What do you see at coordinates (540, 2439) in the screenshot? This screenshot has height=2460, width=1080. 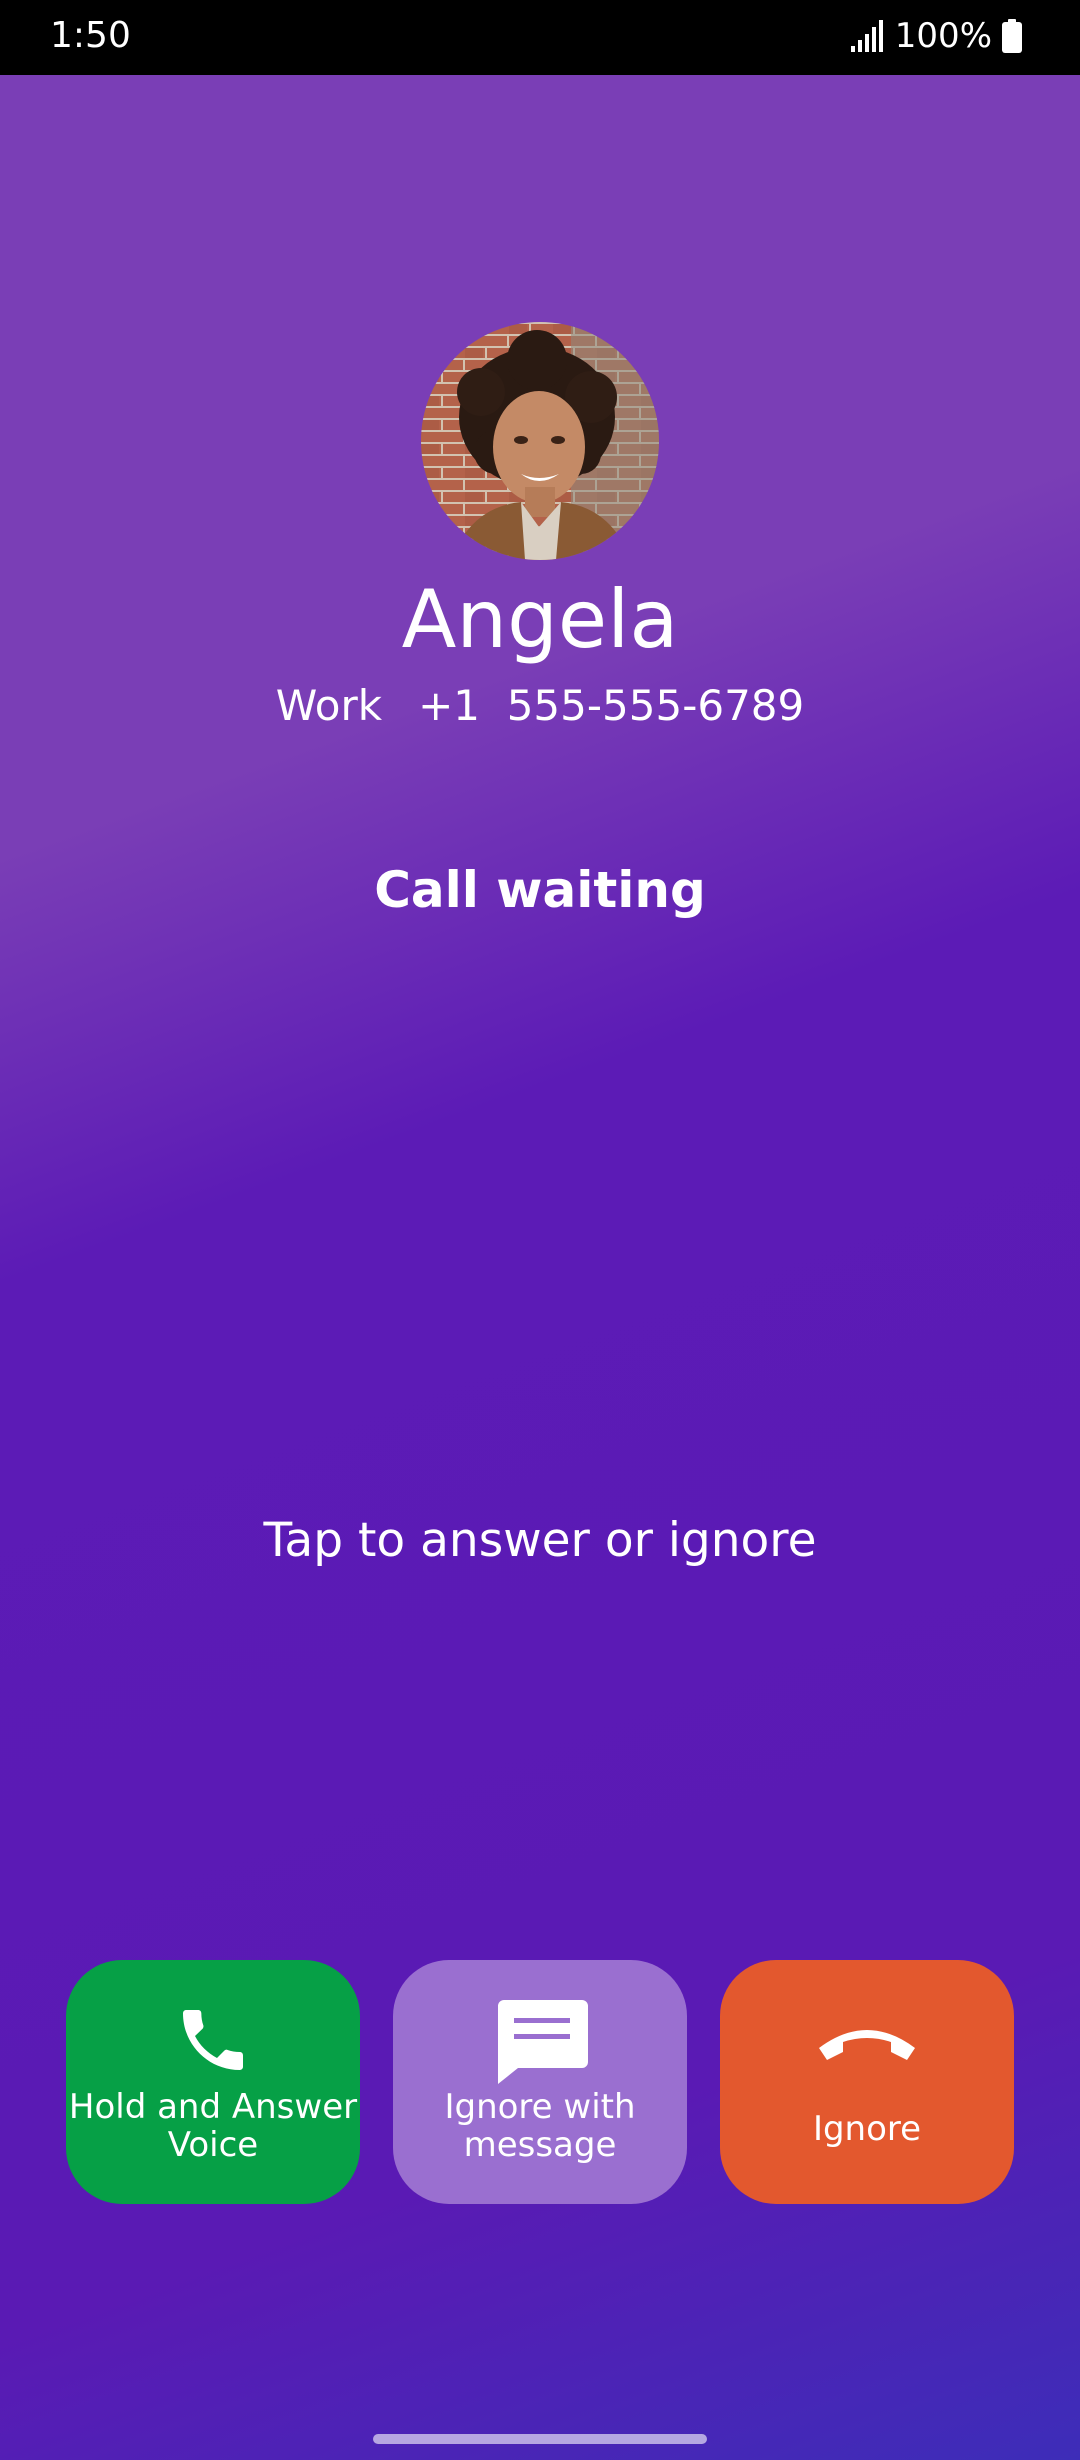 I see `home-indicator` at bounding box center [540, 2439].